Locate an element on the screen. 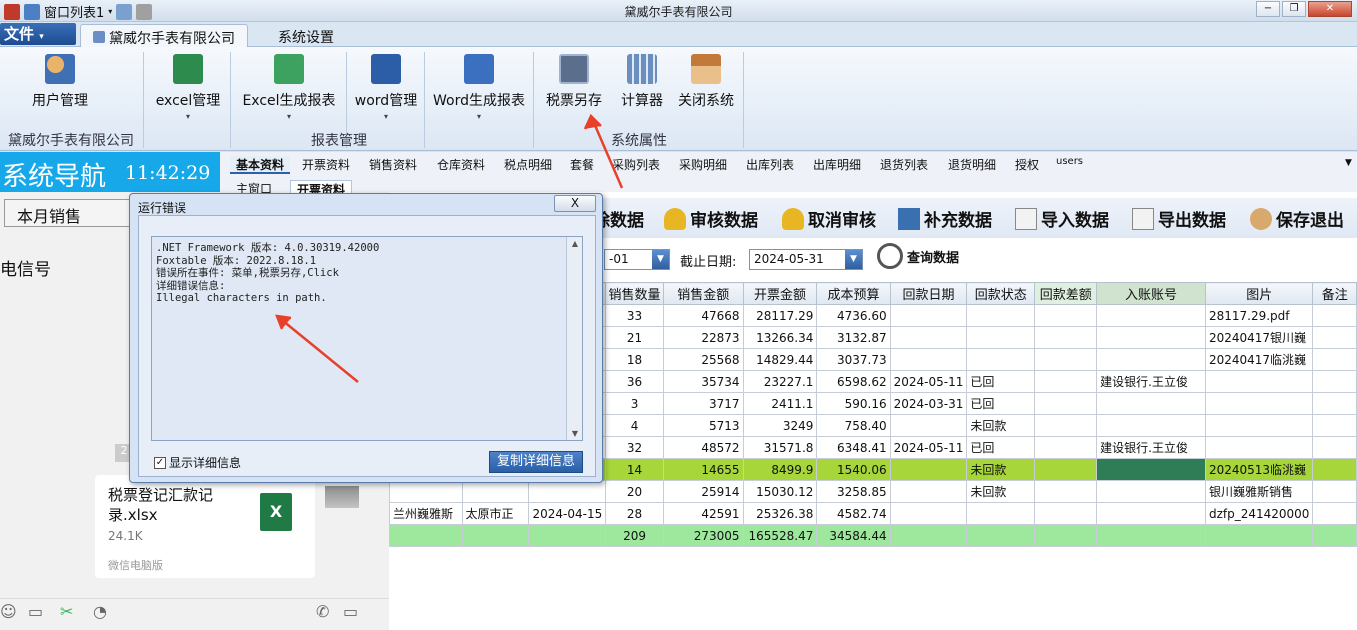 Image resolution: width=1357 pixels, height=630 pixels. start-date-input: -01 ▼ is located at coordinates (637, 259).